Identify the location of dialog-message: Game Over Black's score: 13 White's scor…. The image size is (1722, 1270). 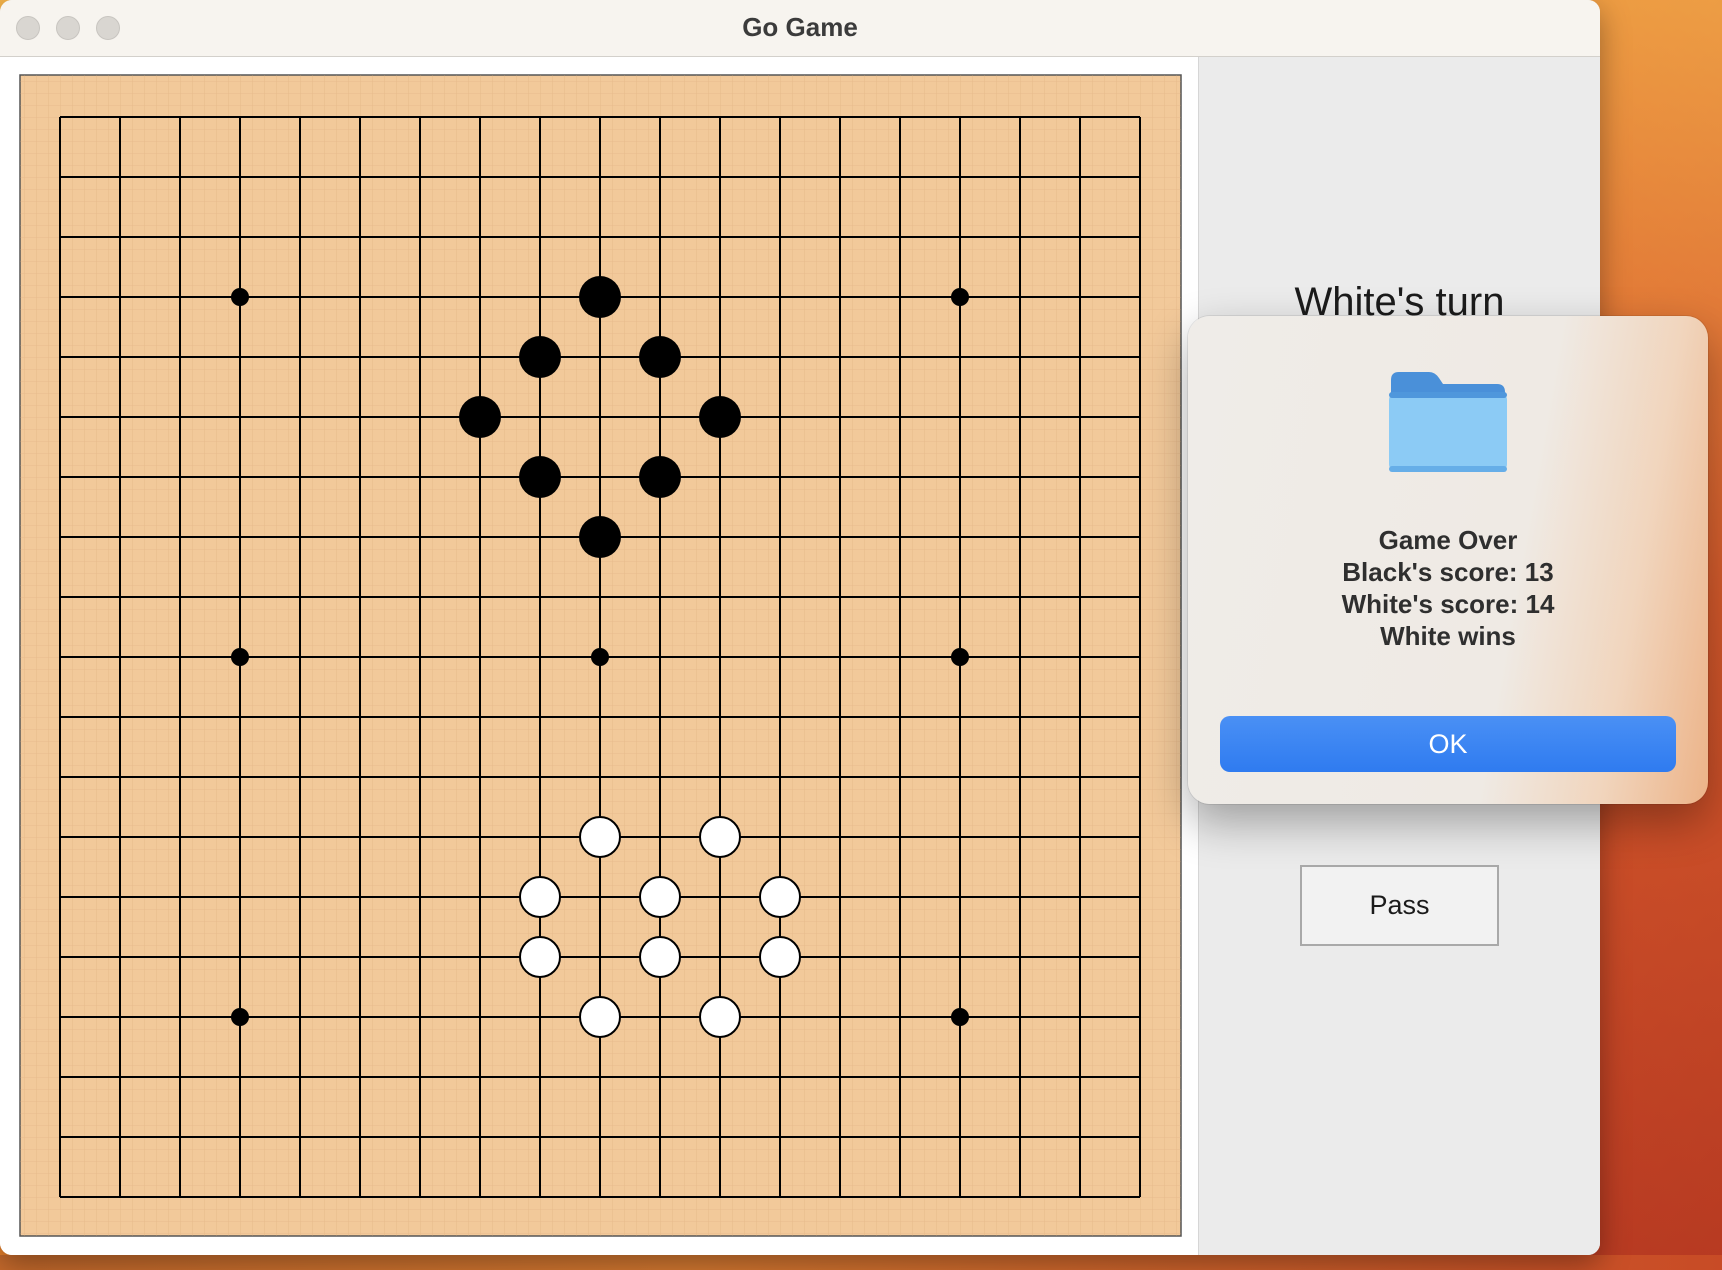
(1448, 588).